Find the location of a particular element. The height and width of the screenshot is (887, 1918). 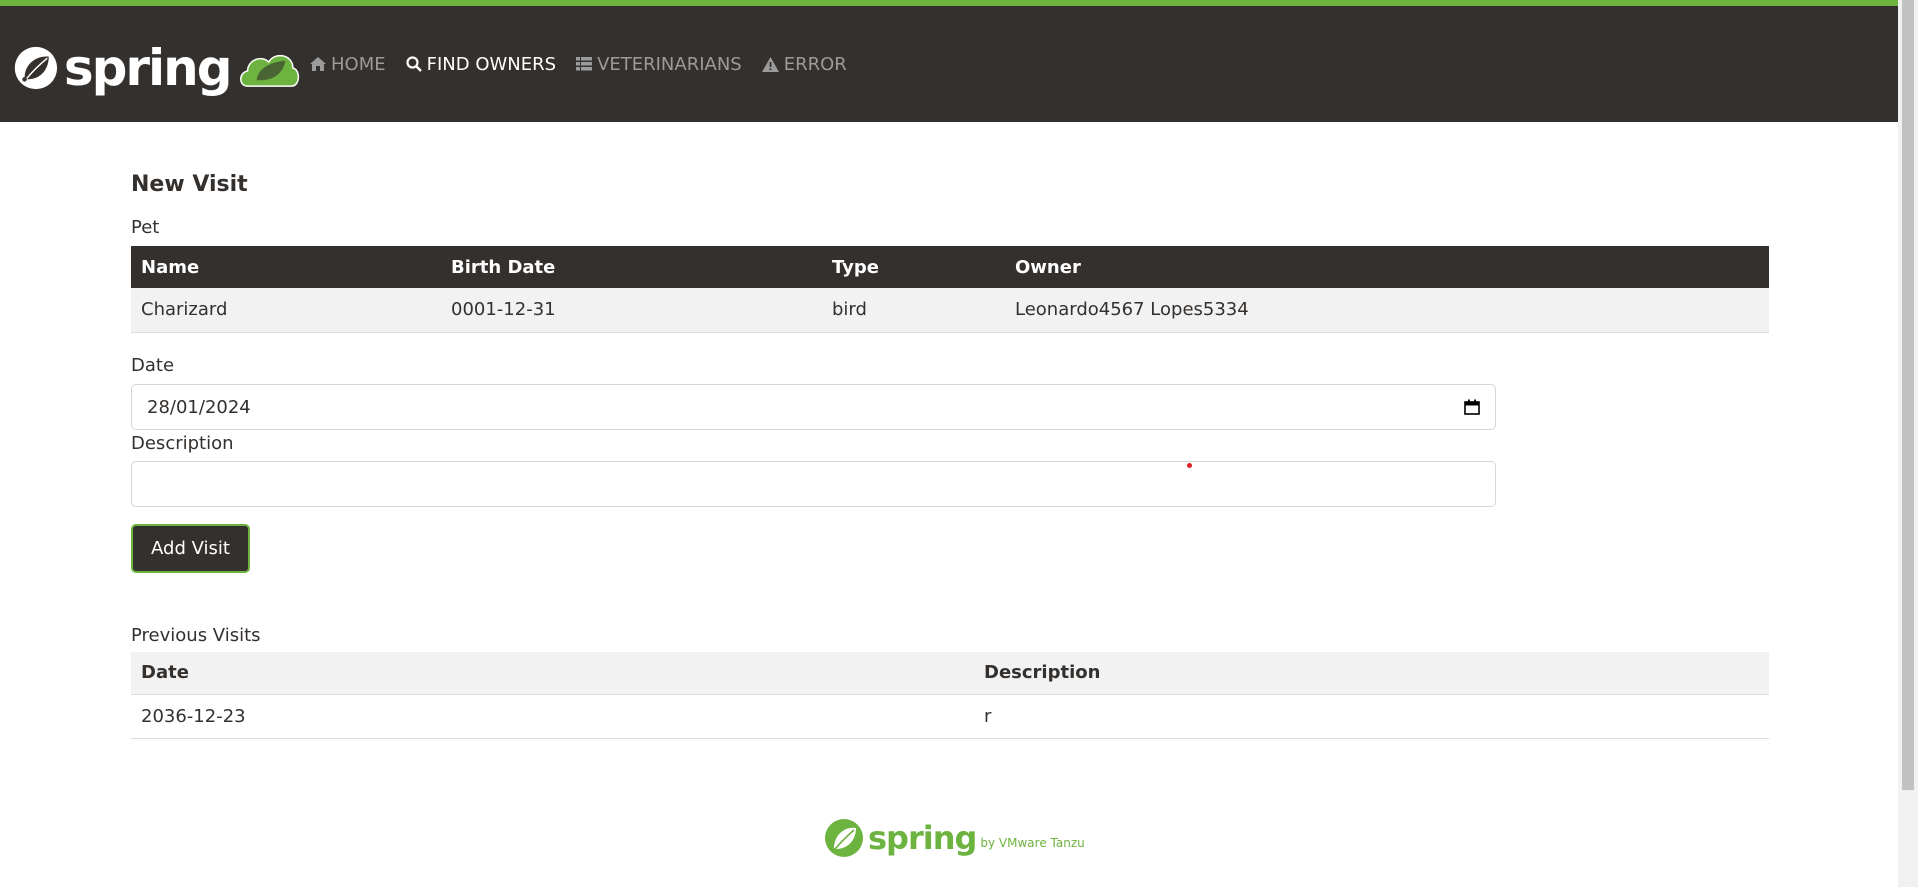

pet-type: bird is located at coordinates (849, 310).